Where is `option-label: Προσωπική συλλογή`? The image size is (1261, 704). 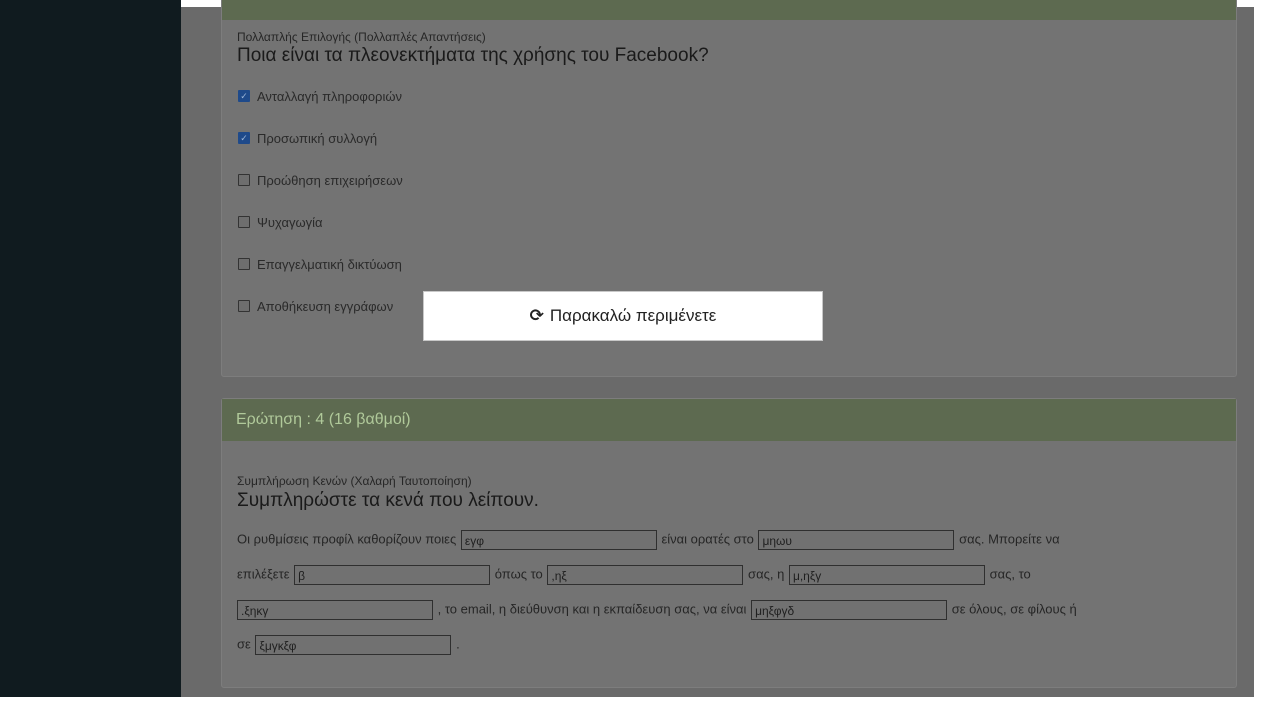 option-label: Προσωπική συλλογή is located at coordinates (317, 138).